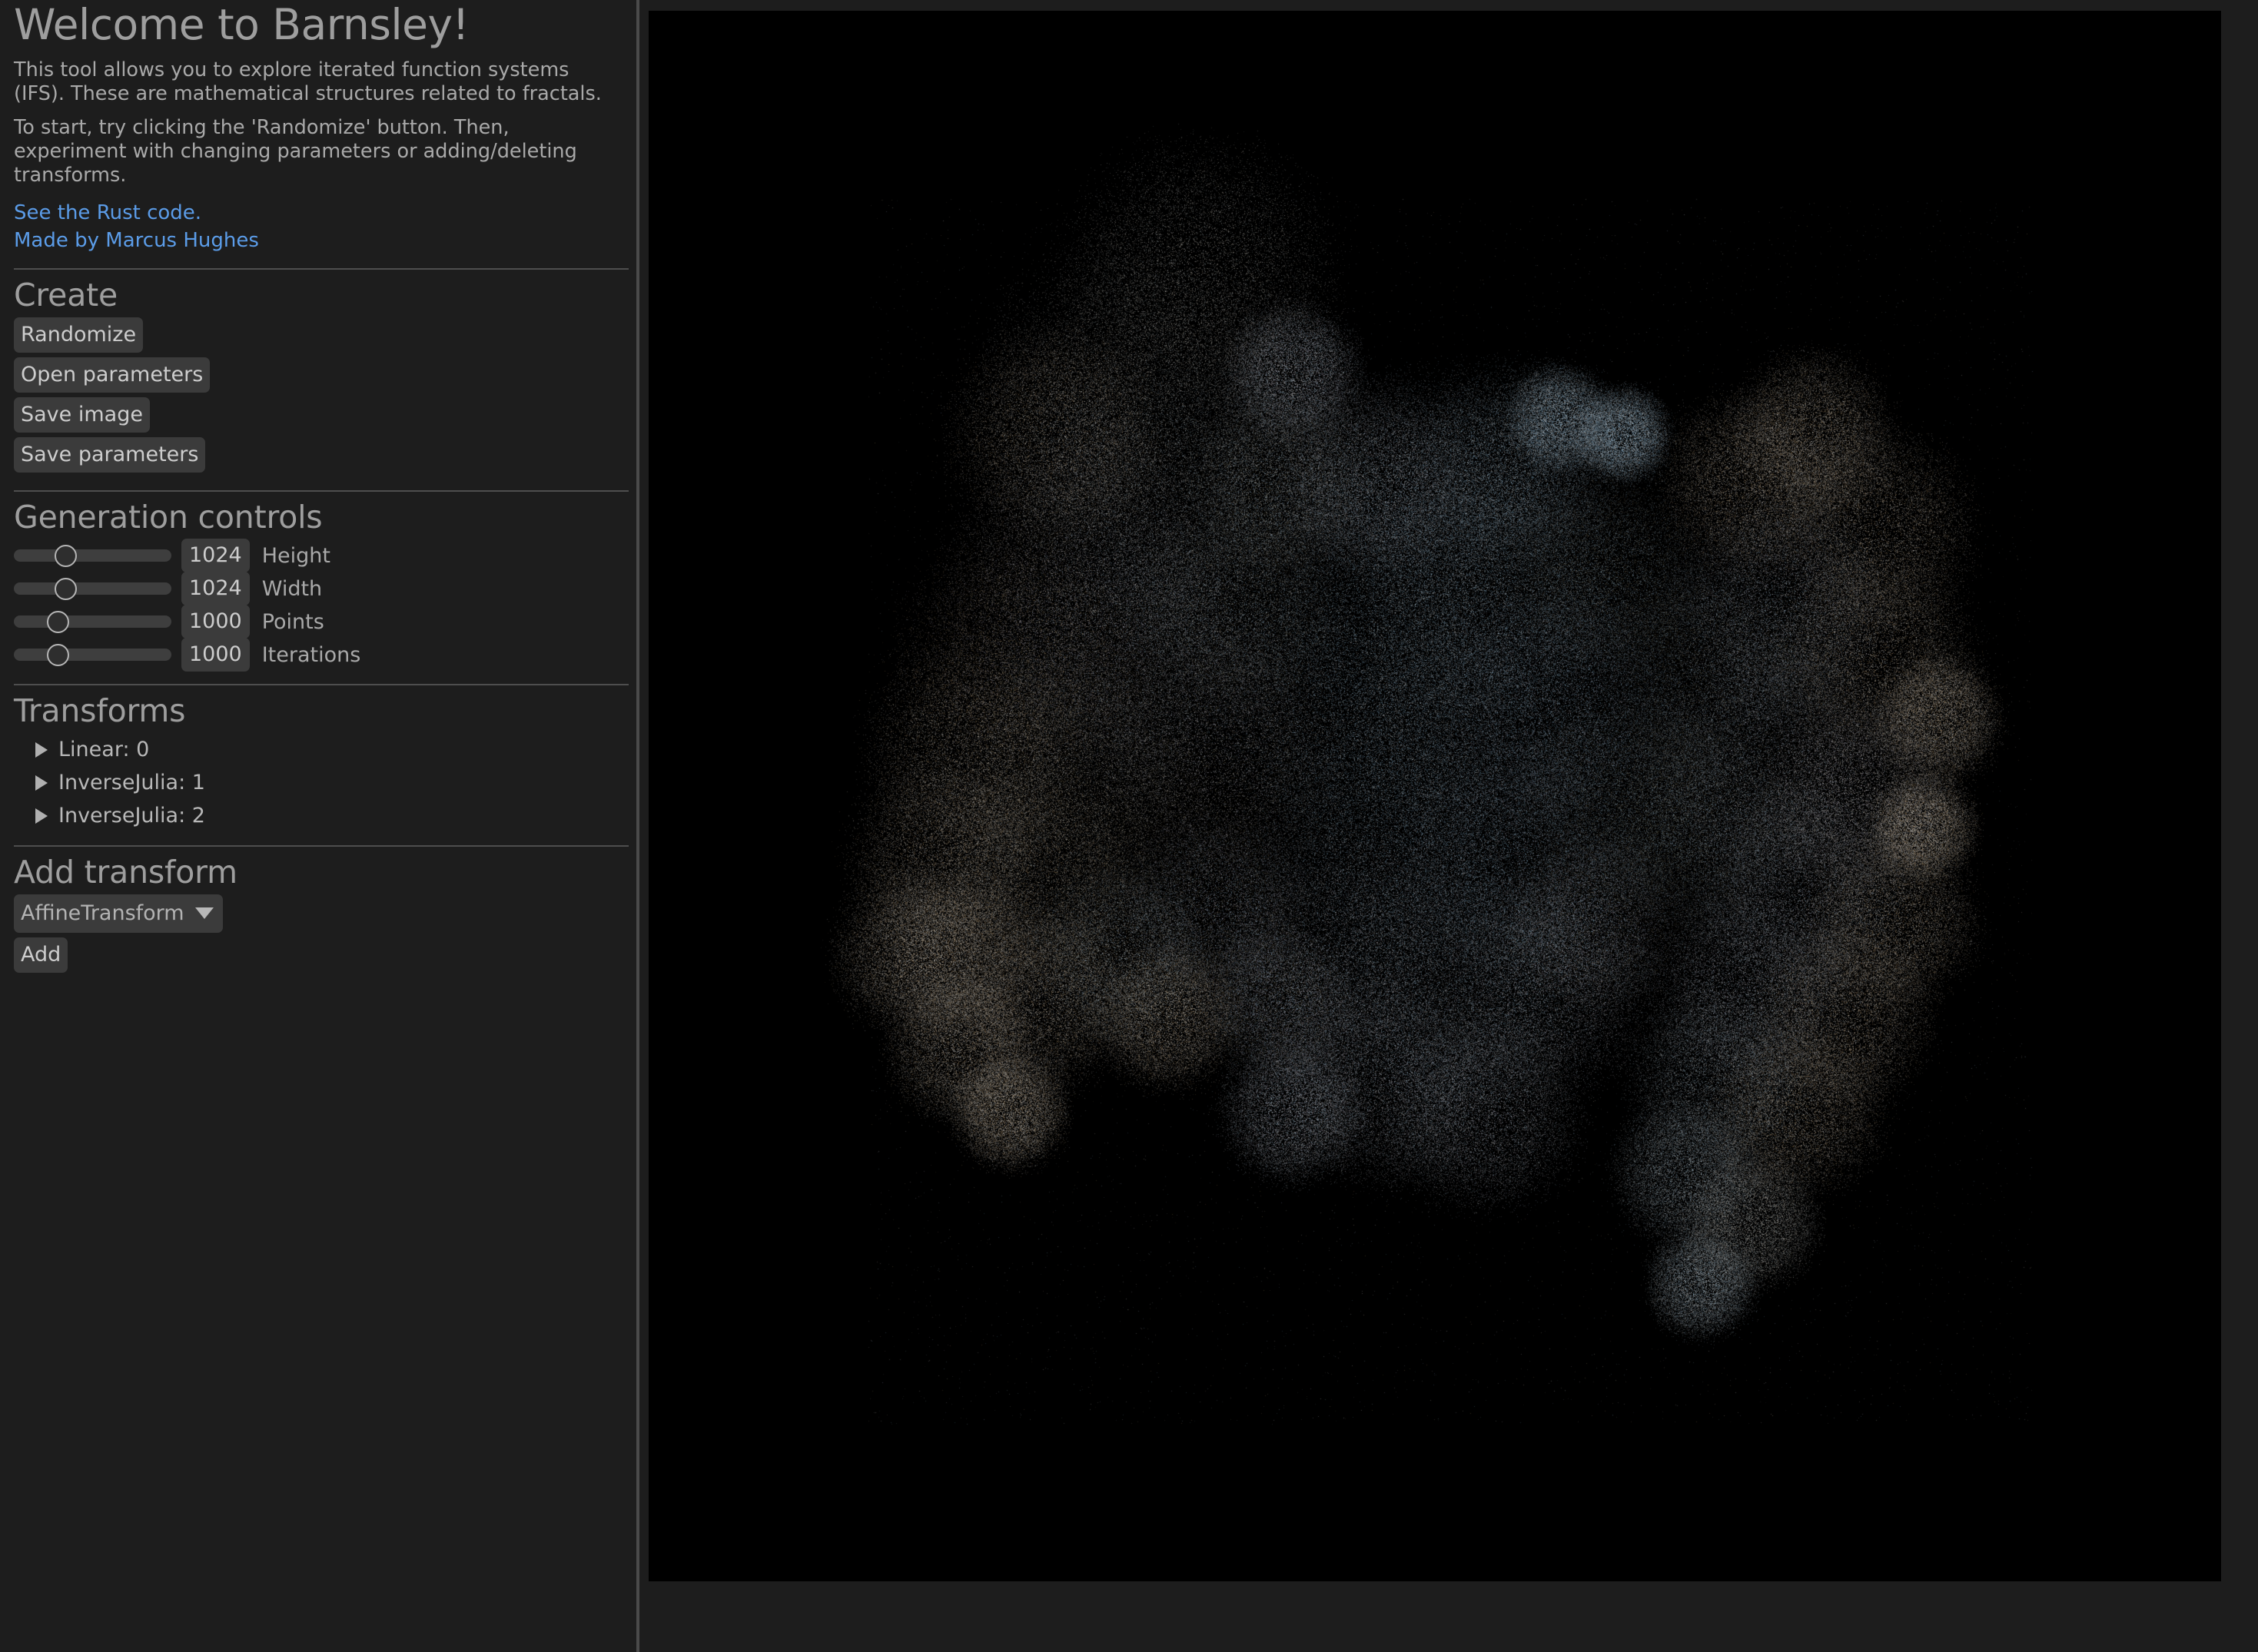 This screenshot has width=2258, height=1652. I want to click on add-transform-heading: Add transform, so click(125, 872).